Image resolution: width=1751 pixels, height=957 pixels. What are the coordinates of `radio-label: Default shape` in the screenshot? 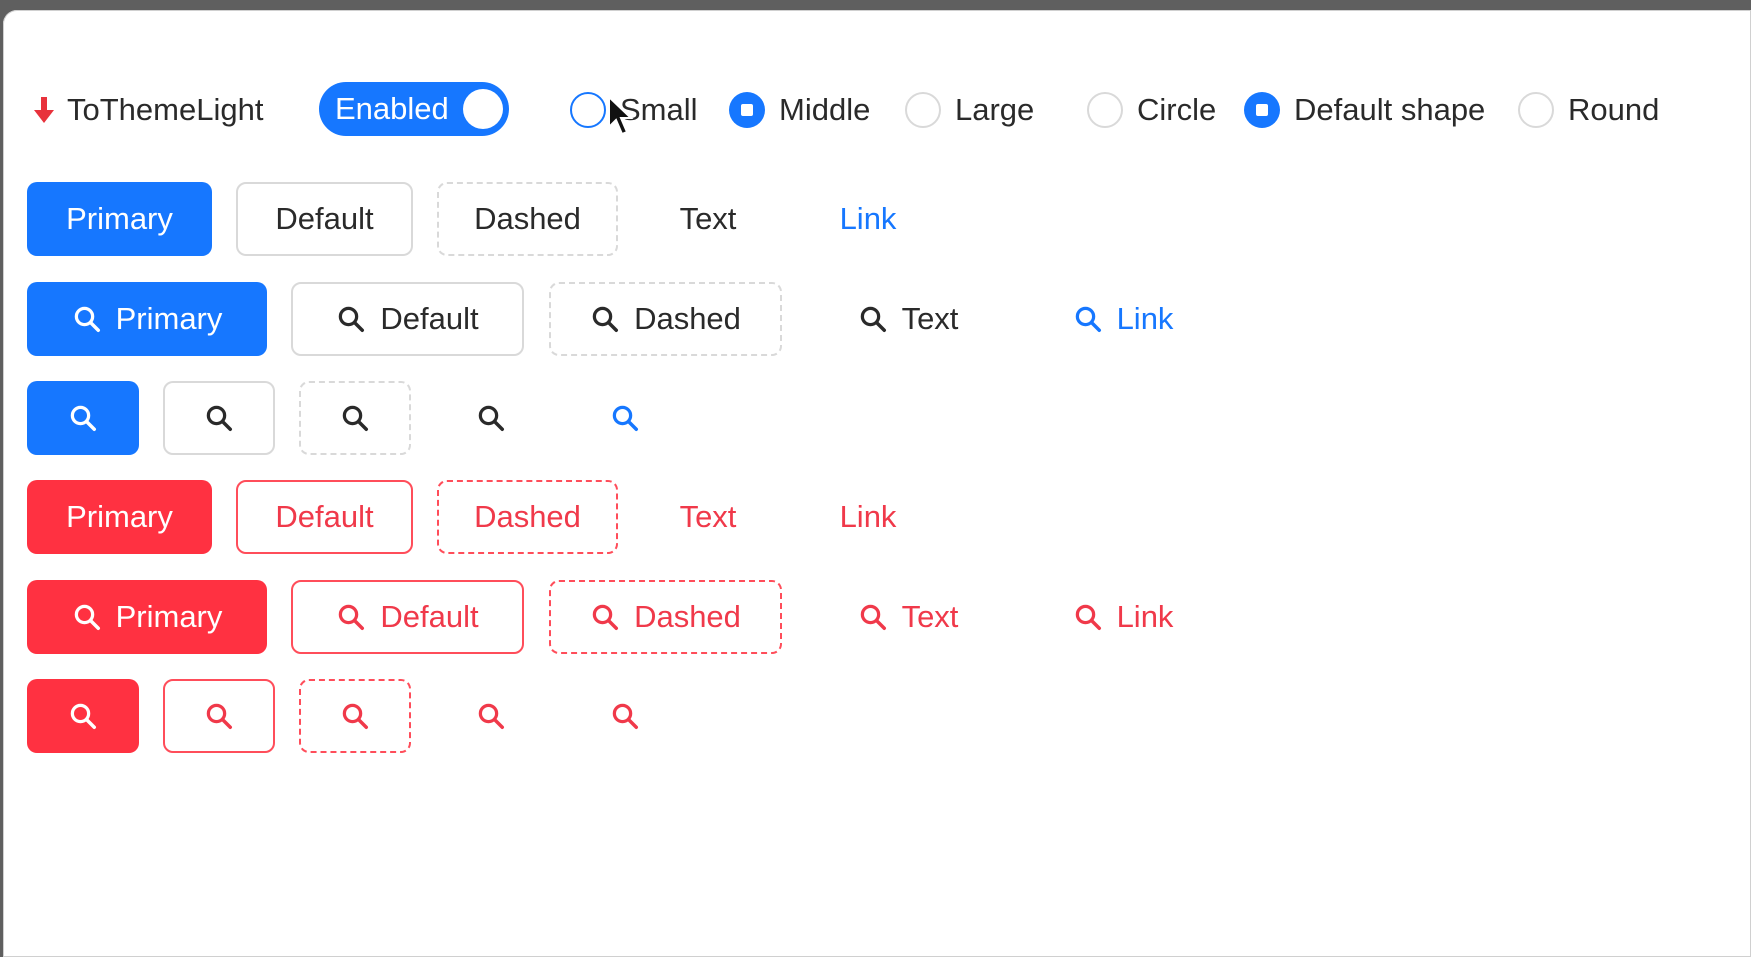 It's located at (1390, 109).